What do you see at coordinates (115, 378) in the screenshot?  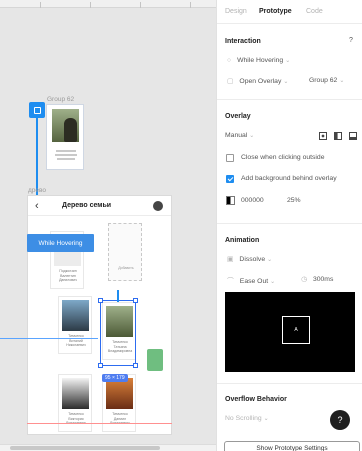 I see `size-badge: 95 × 179` at bounding box center [115, 378].